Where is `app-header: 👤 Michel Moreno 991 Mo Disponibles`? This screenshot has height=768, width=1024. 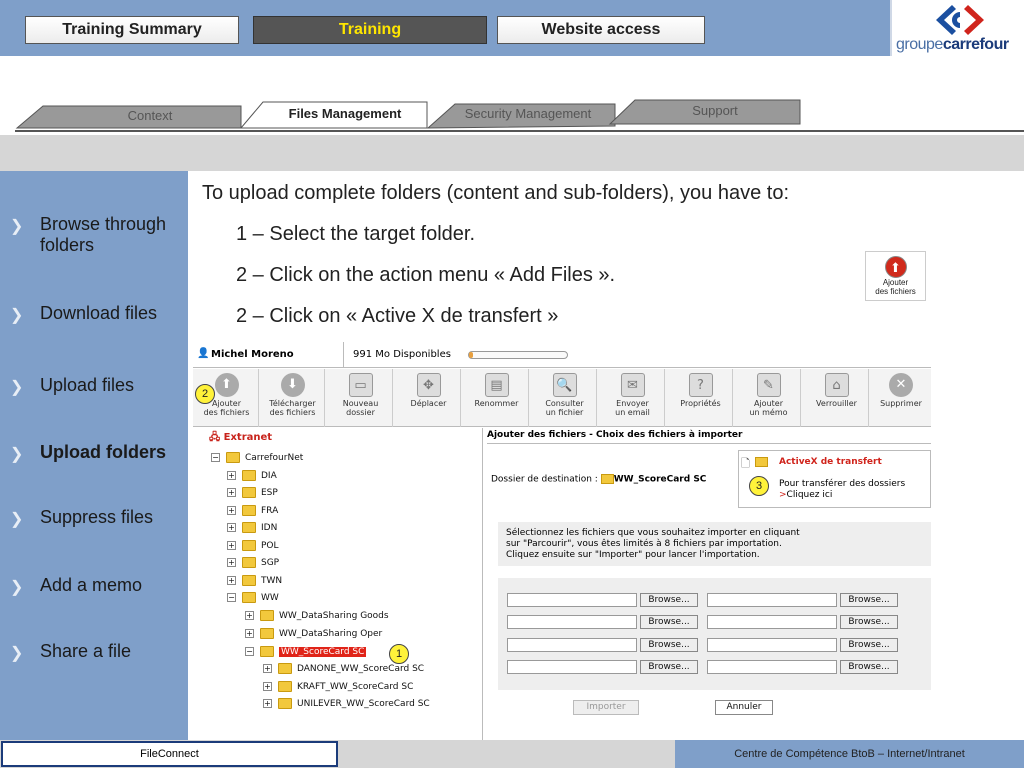
app-header: 👤 Michel Moreno 991 Mo Disponibles is located at coordinates (562, 355).